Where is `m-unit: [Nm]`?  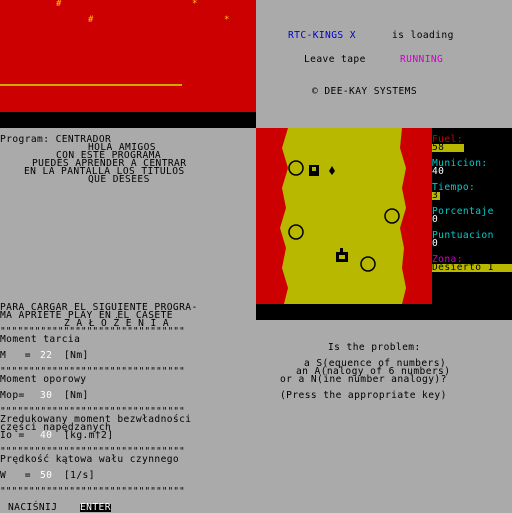 m-unit: [Nm] is located at coordinates (76, 355).